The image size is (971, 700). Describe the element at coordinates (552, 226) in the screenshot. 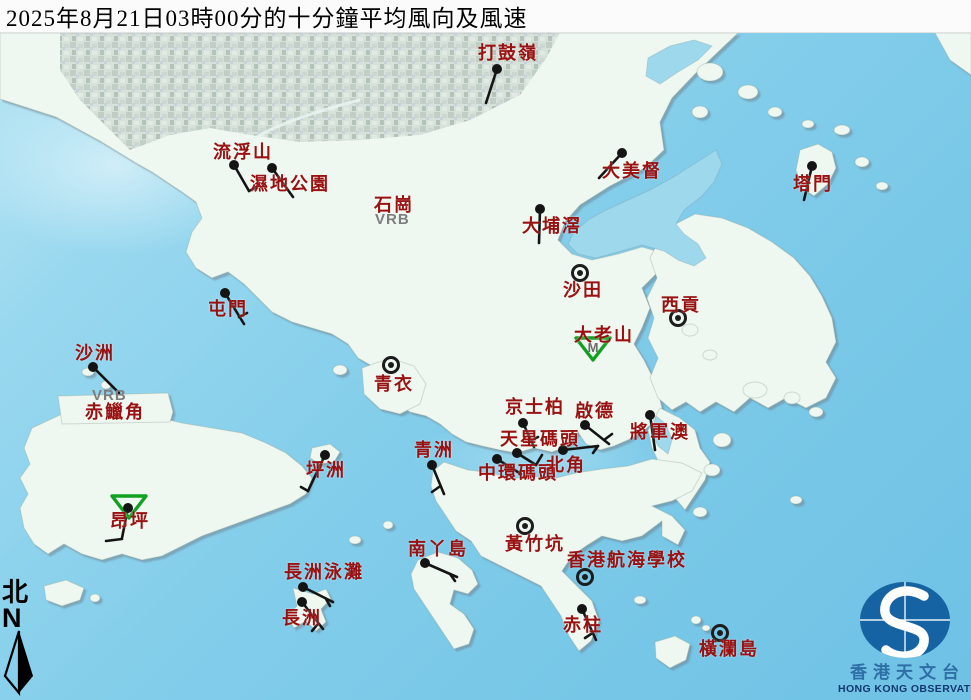

I see `station-label: 大埔滘` at that location.